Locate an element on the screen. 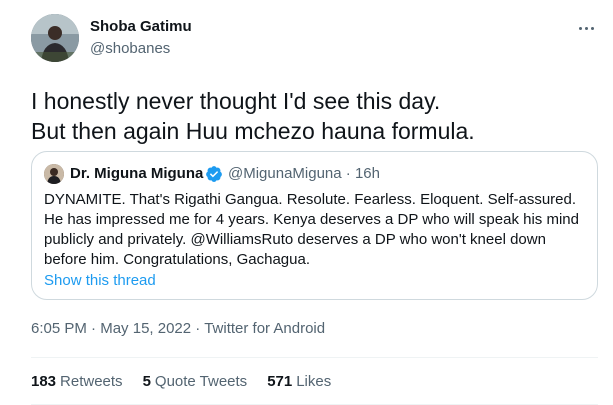  likes-label: Likes is located at coordinates (314, 381).